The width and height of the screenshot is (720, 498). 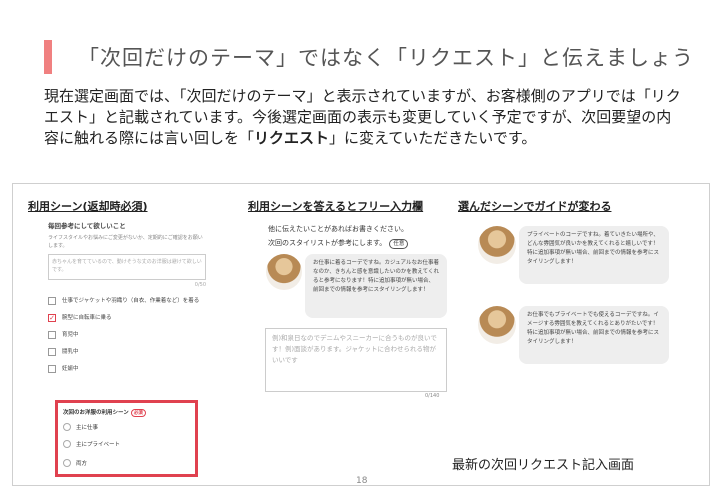 What do you see at coordinates (543, 465) in the screenshot?
I see `screen-caption: 最新の次回リクエスト記入画面` at bounding box center [543, 465].